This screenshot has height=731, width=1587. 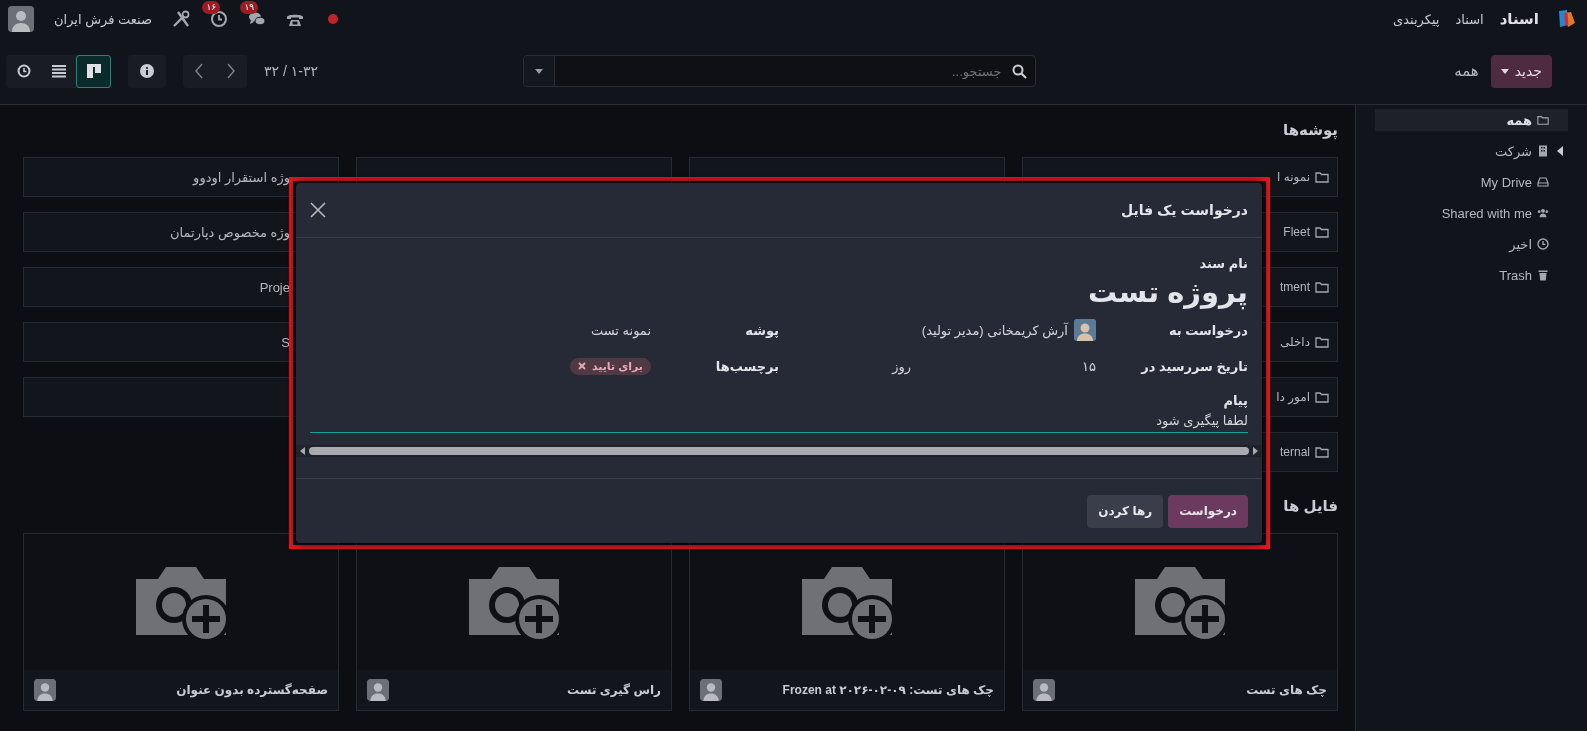 What do you see at coordinates (1466, 71) in the screenshot?
I see `breadcrumb: همه` at bounding box center [1466, 71].